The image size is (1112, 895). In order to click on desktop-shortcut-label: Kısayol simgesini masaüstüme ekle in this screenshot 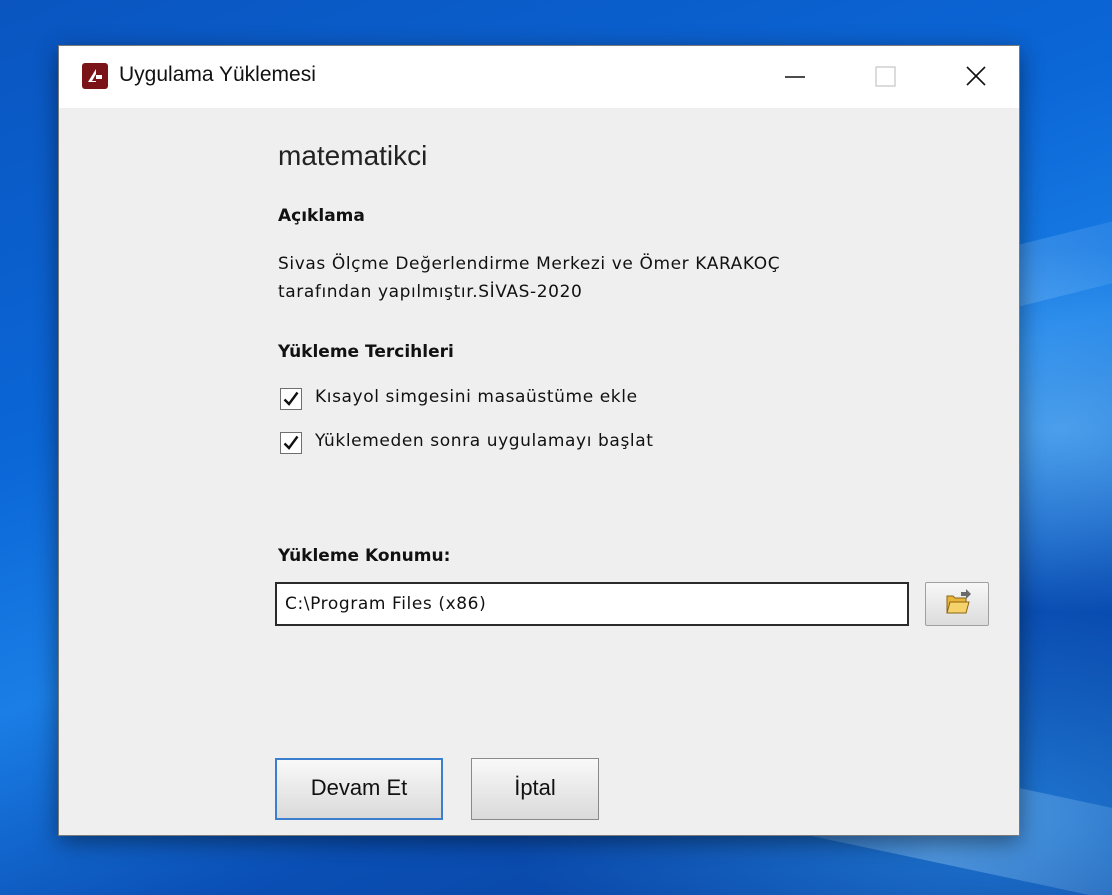, I will do `click(476, 397)`.